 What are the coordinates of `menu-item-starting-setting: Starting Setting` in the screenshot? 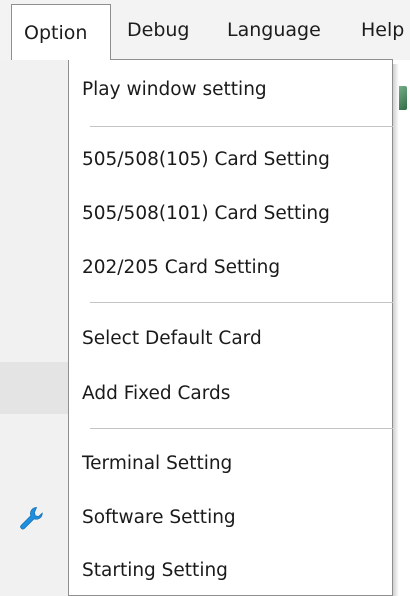 It's located at (155, 571).